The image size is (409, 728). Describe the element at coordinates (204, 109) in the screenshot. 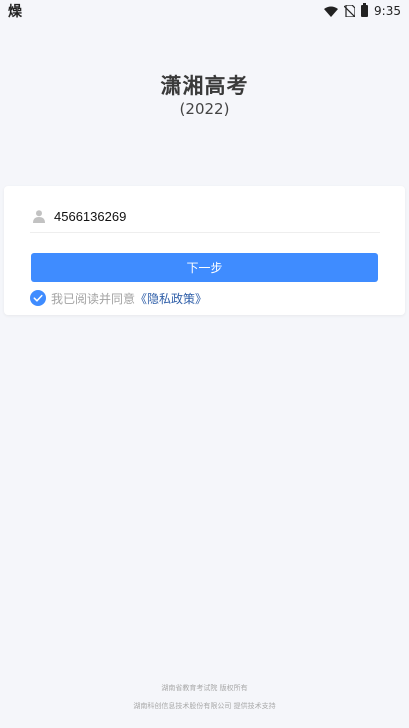

I see `app-year: (2022)` at that location.